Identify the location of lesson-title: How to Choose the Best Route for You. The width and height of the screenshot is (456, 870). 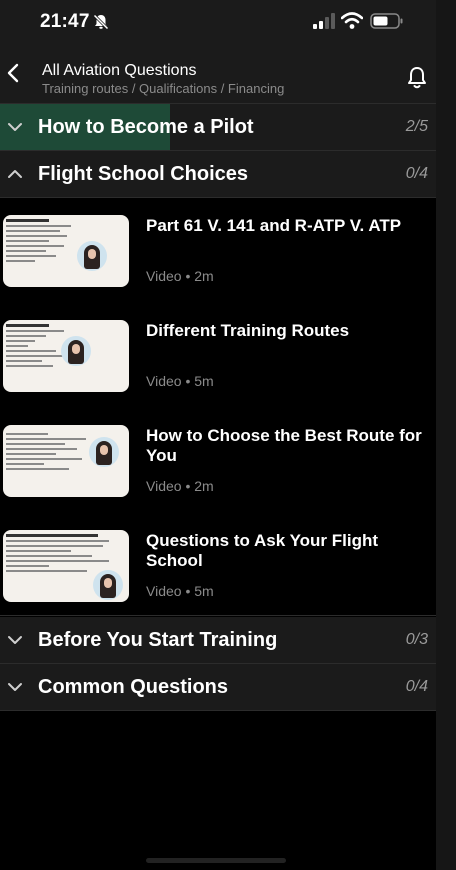
(284, 445).